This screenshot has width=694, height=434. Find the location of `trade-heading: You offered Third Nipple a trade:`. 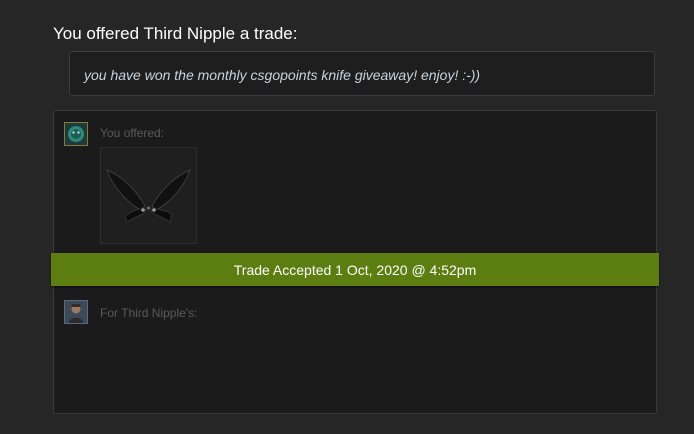

trade-heading: You offered Third Nipple a trade: is located at coordinates (175, 33).